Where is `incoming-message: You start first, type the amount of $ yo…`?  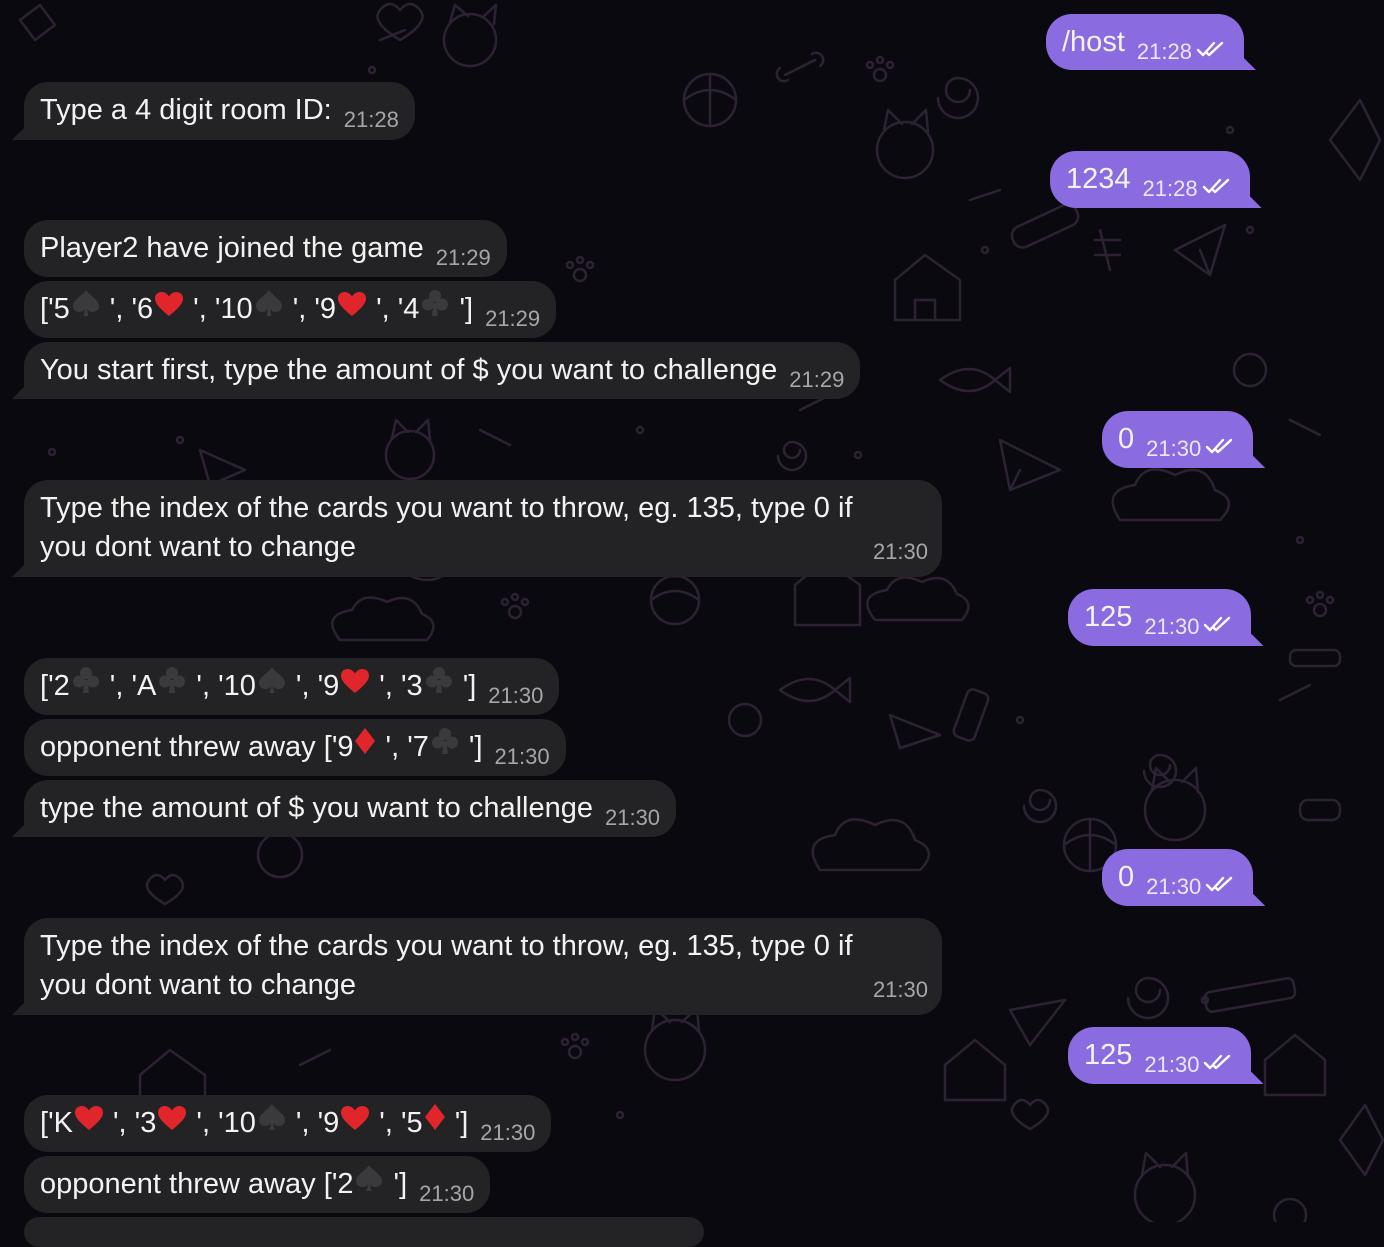 incoming-message: You start first, type the amount of $ yo… is located at coordinates (442, 370).